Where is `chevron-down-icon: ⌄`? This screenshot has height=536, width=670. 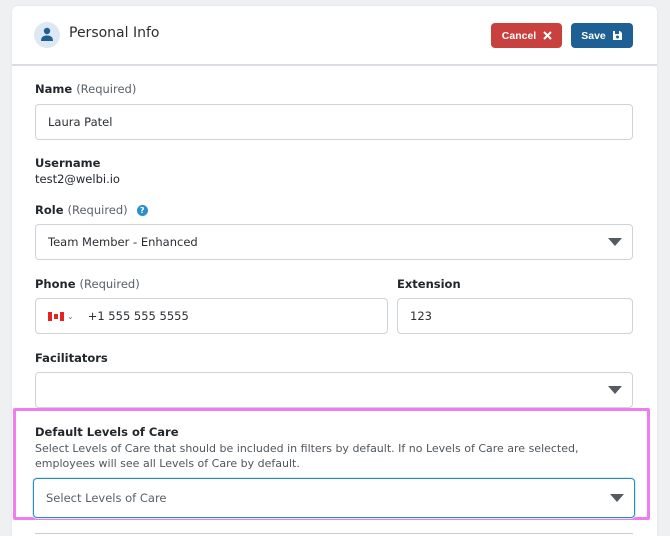 chevron-down-icon: ⌄ is located at coordinates (70, 316).